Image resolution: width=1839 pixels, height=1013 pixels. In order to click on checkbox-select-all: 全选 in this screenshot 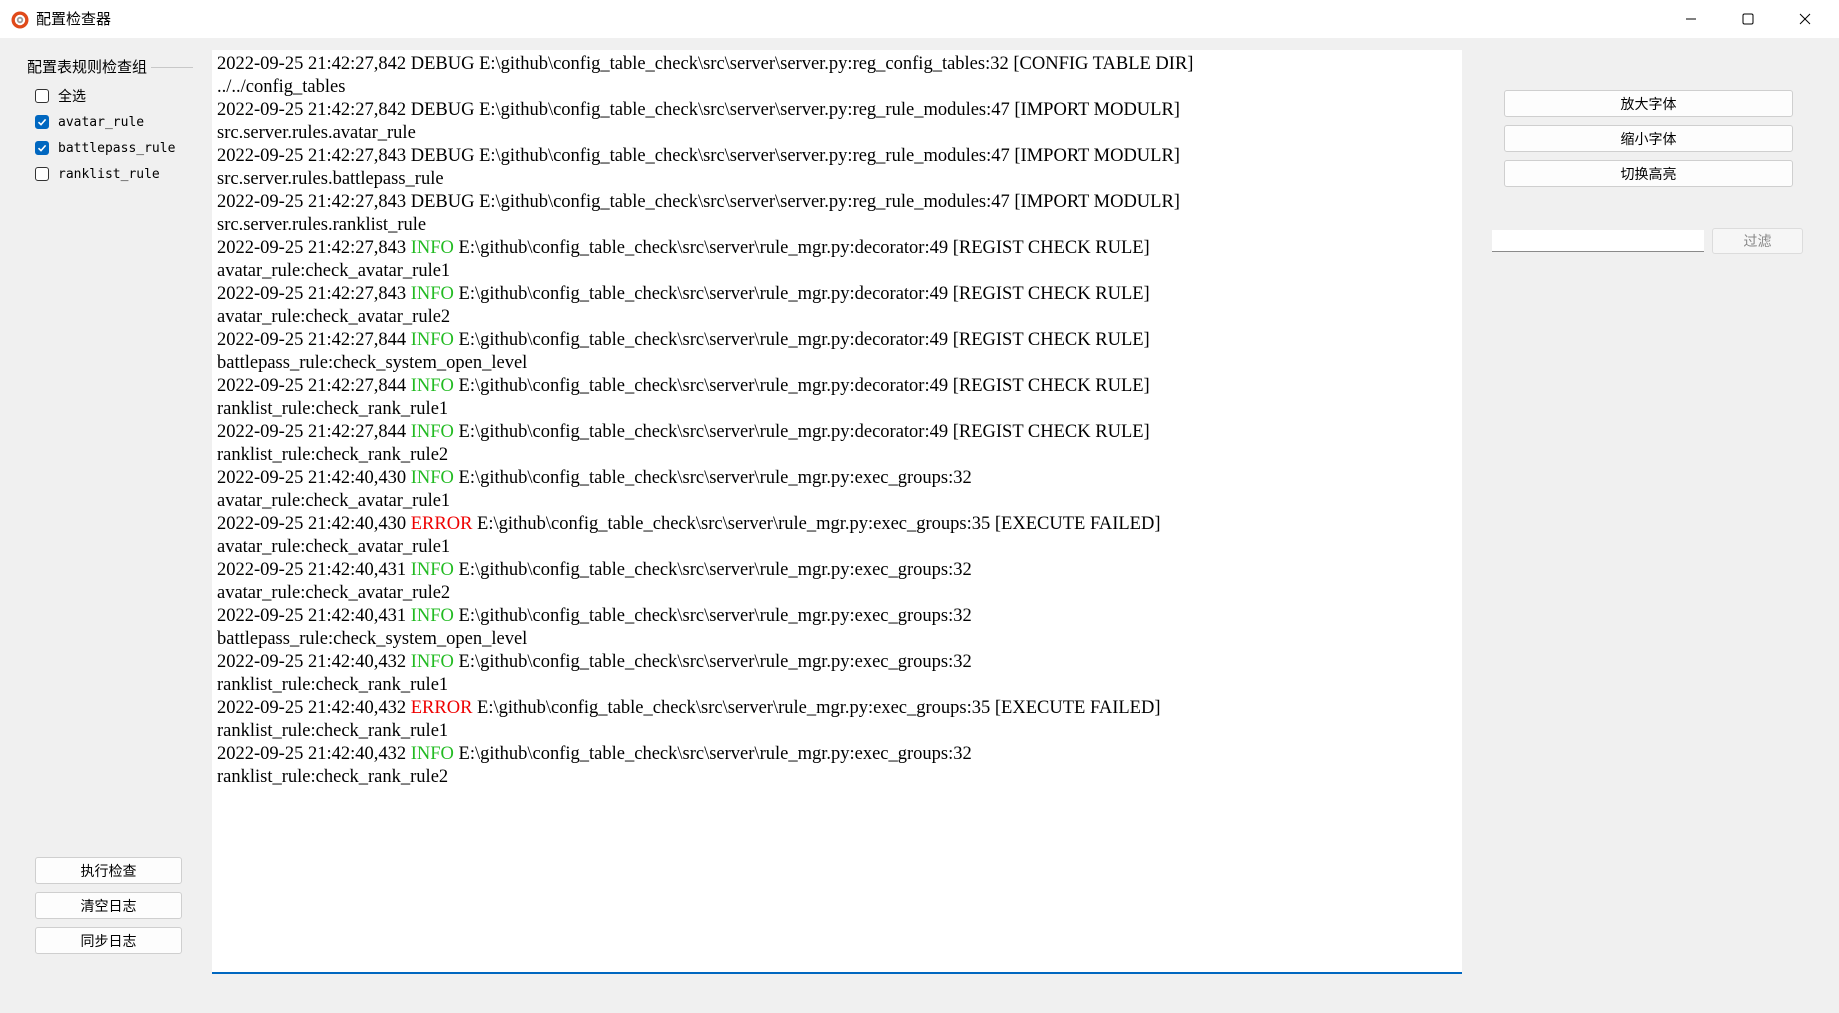, I will do `click(60, 96)`.